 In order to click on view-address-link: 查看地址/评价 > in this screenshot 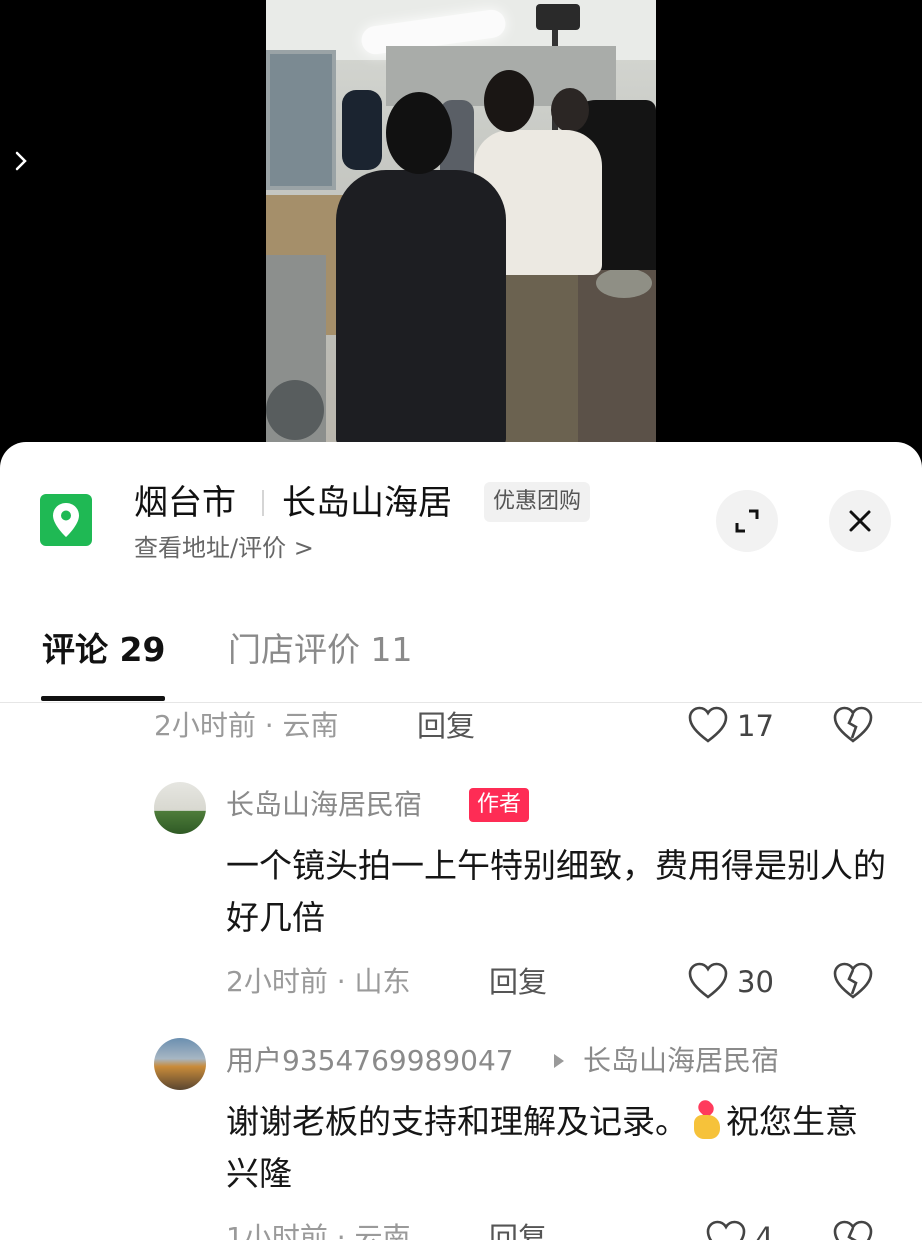, I will do `click(224, 548)`.